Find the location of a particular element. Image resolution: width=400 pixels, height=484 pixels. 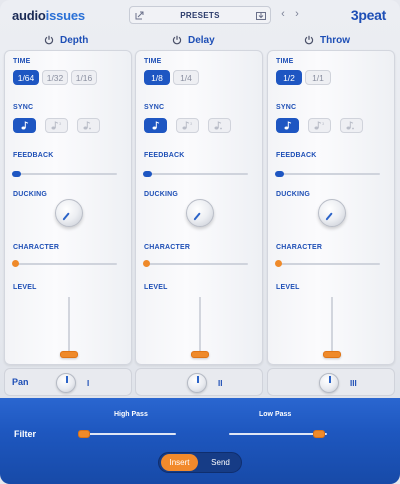

column-header-depth: Depth is located at coordinates (66, 40).